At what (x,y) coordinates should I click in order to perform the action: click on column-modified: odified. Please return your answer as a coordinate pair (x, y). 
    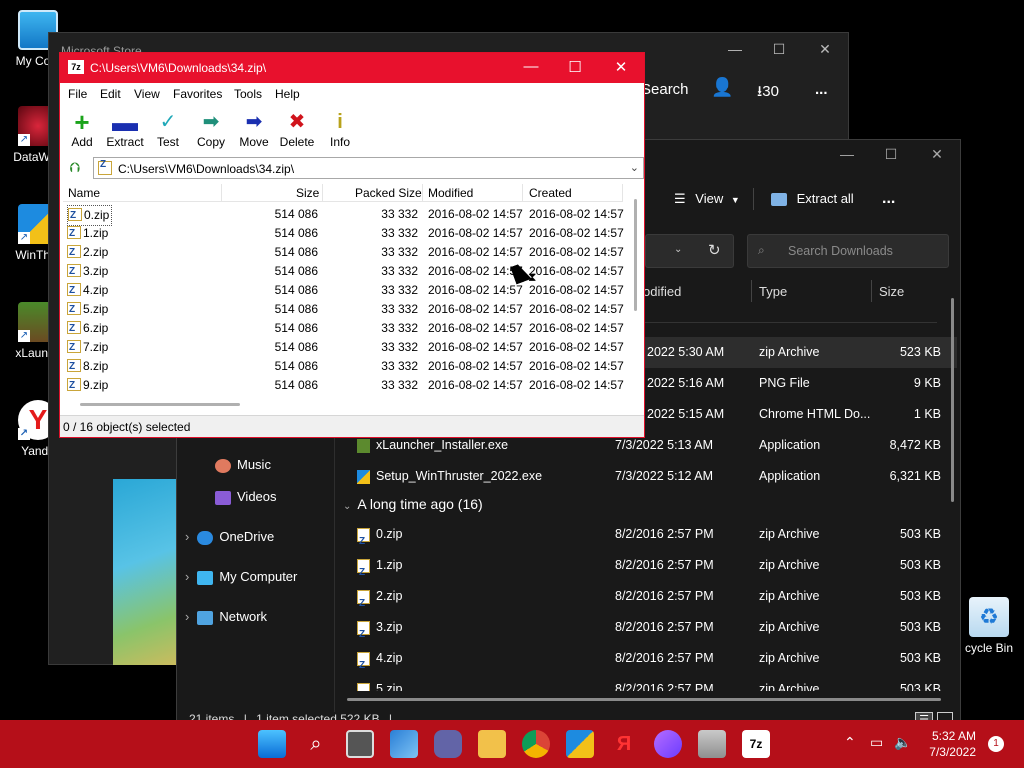
    Looking at the image, I should click on (662, 291).